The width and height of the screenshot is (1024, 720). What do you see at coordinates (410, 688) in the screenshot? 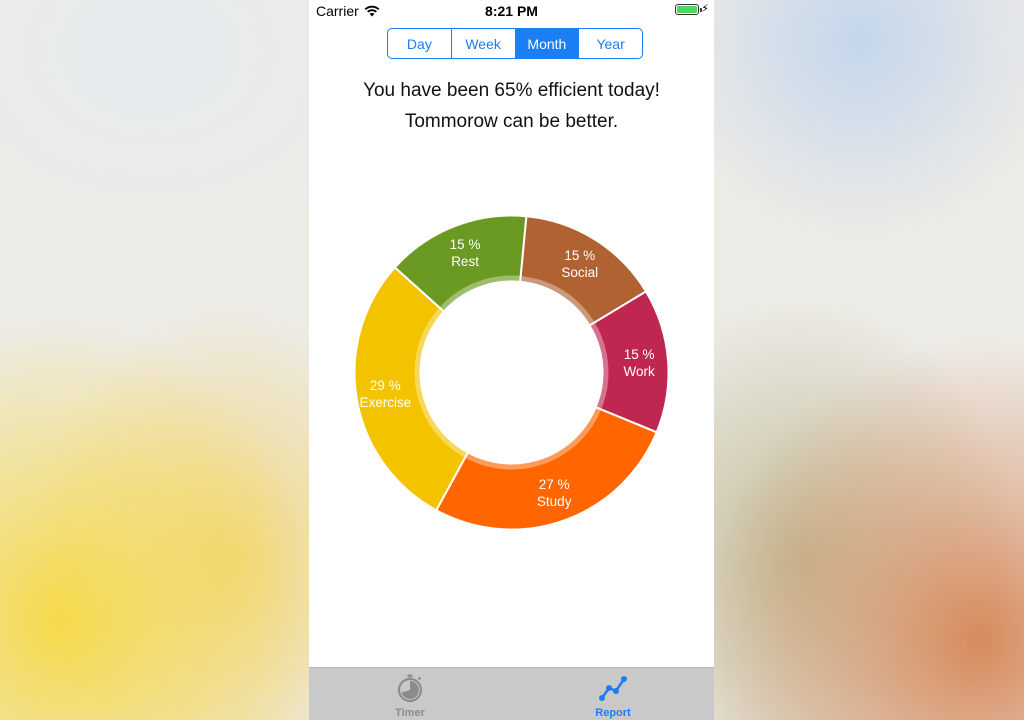
I see `stopwatch-icon` at bounding box center [410, 688].